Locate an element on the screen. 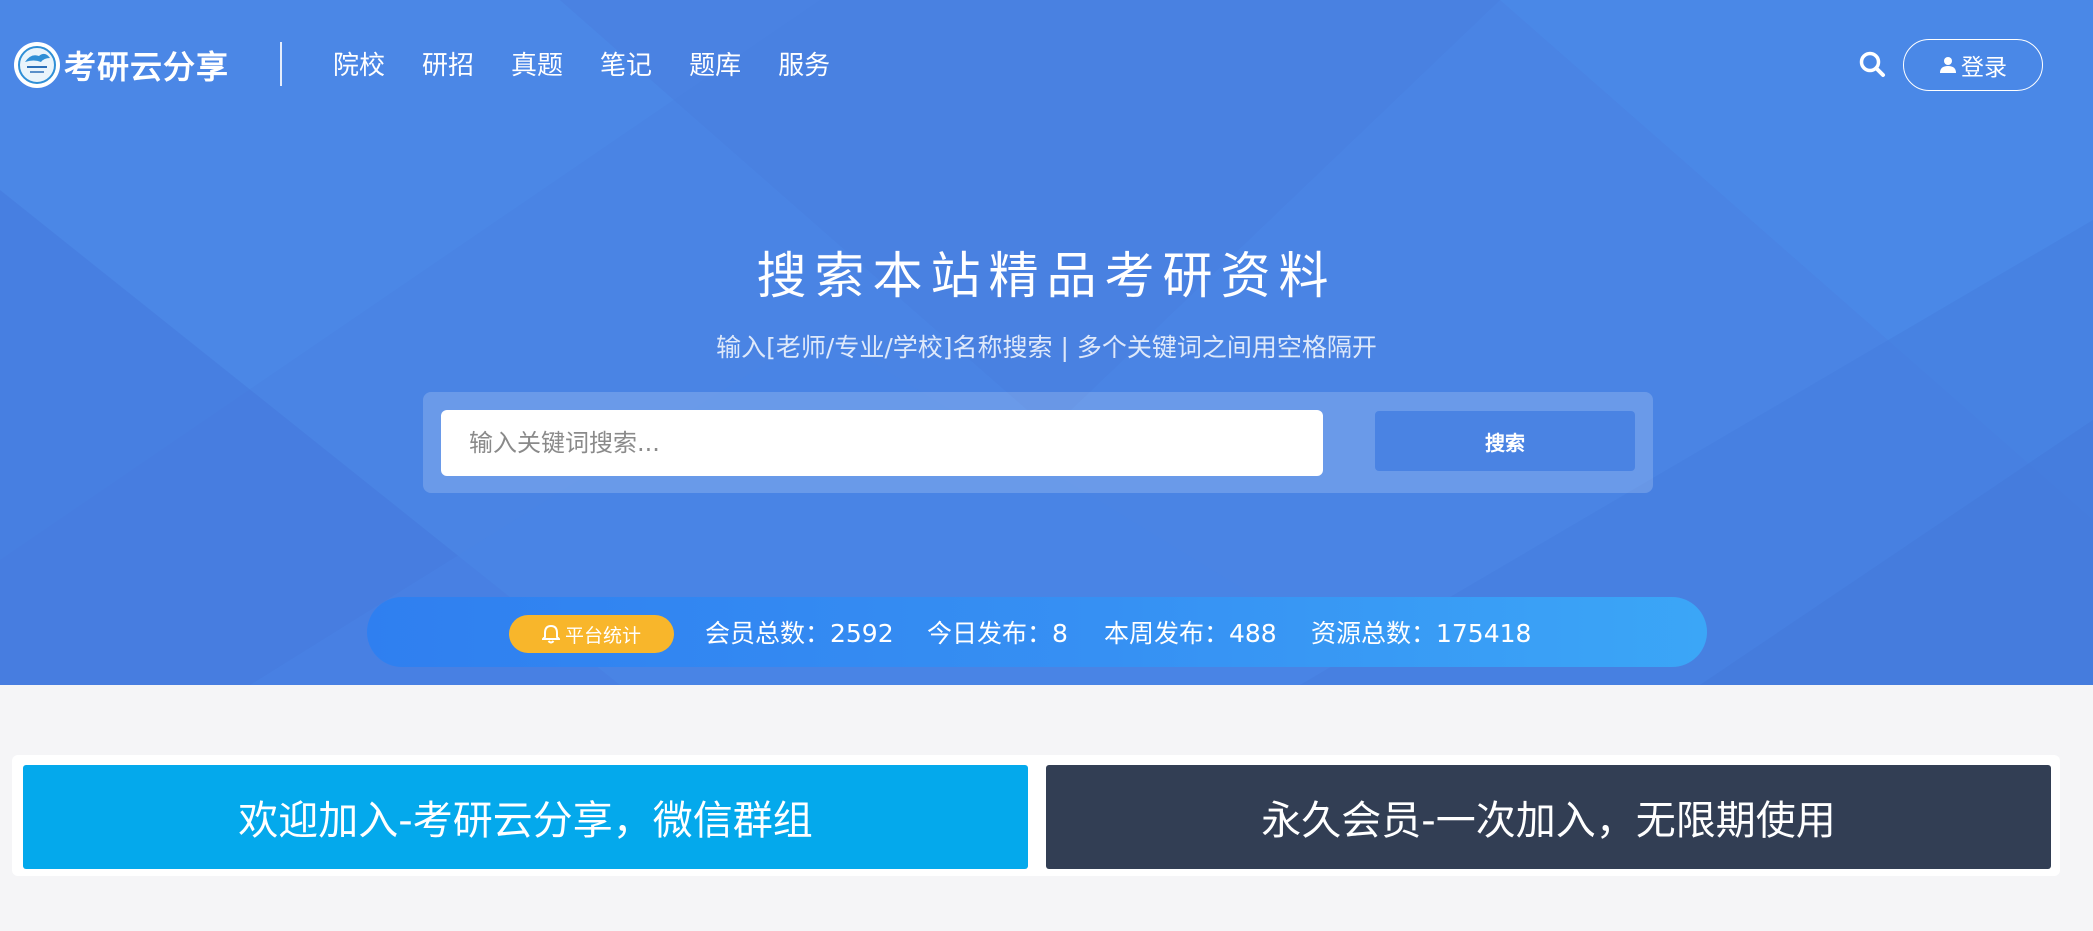 This screenshot has width=2093, height=931. nav-item-notes: 笔记 is located at coordinates (626, 66).